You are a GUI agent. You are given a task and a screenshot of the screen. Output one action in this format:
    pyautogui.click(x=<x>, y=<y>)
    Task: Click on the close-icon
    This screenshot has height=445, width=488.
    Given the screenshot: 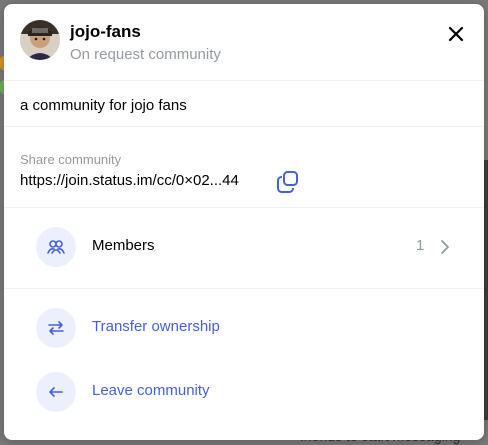 What is the action you would take?
    pyautogui.click(x=456, y=34)
    